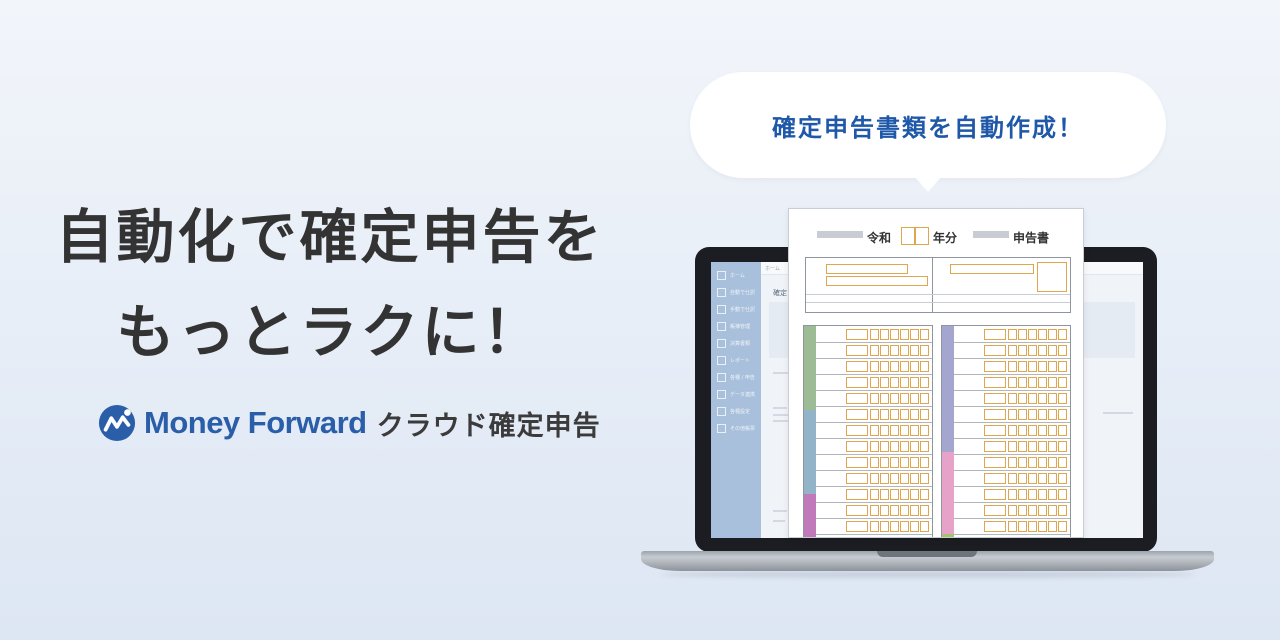  What do you see at coordinates (739, 394) in the screenshot?
I see `sidebar-item: データ連携` at bounding box center [739, 394].